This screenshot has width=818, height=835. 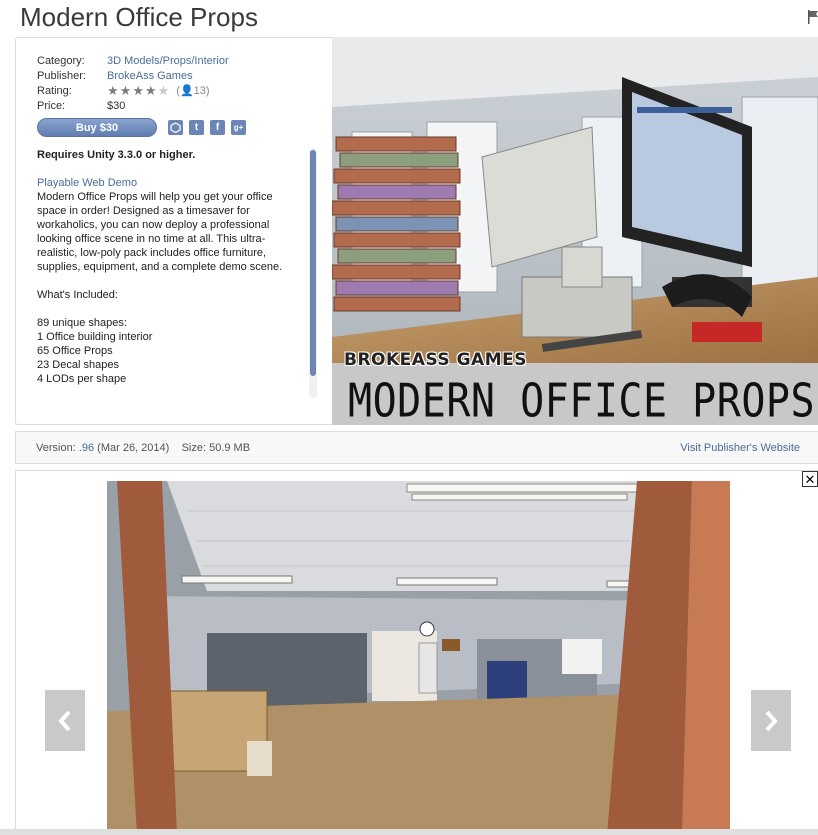 I want to click on google-plus-icon: g+, so click(x=238, y=127).